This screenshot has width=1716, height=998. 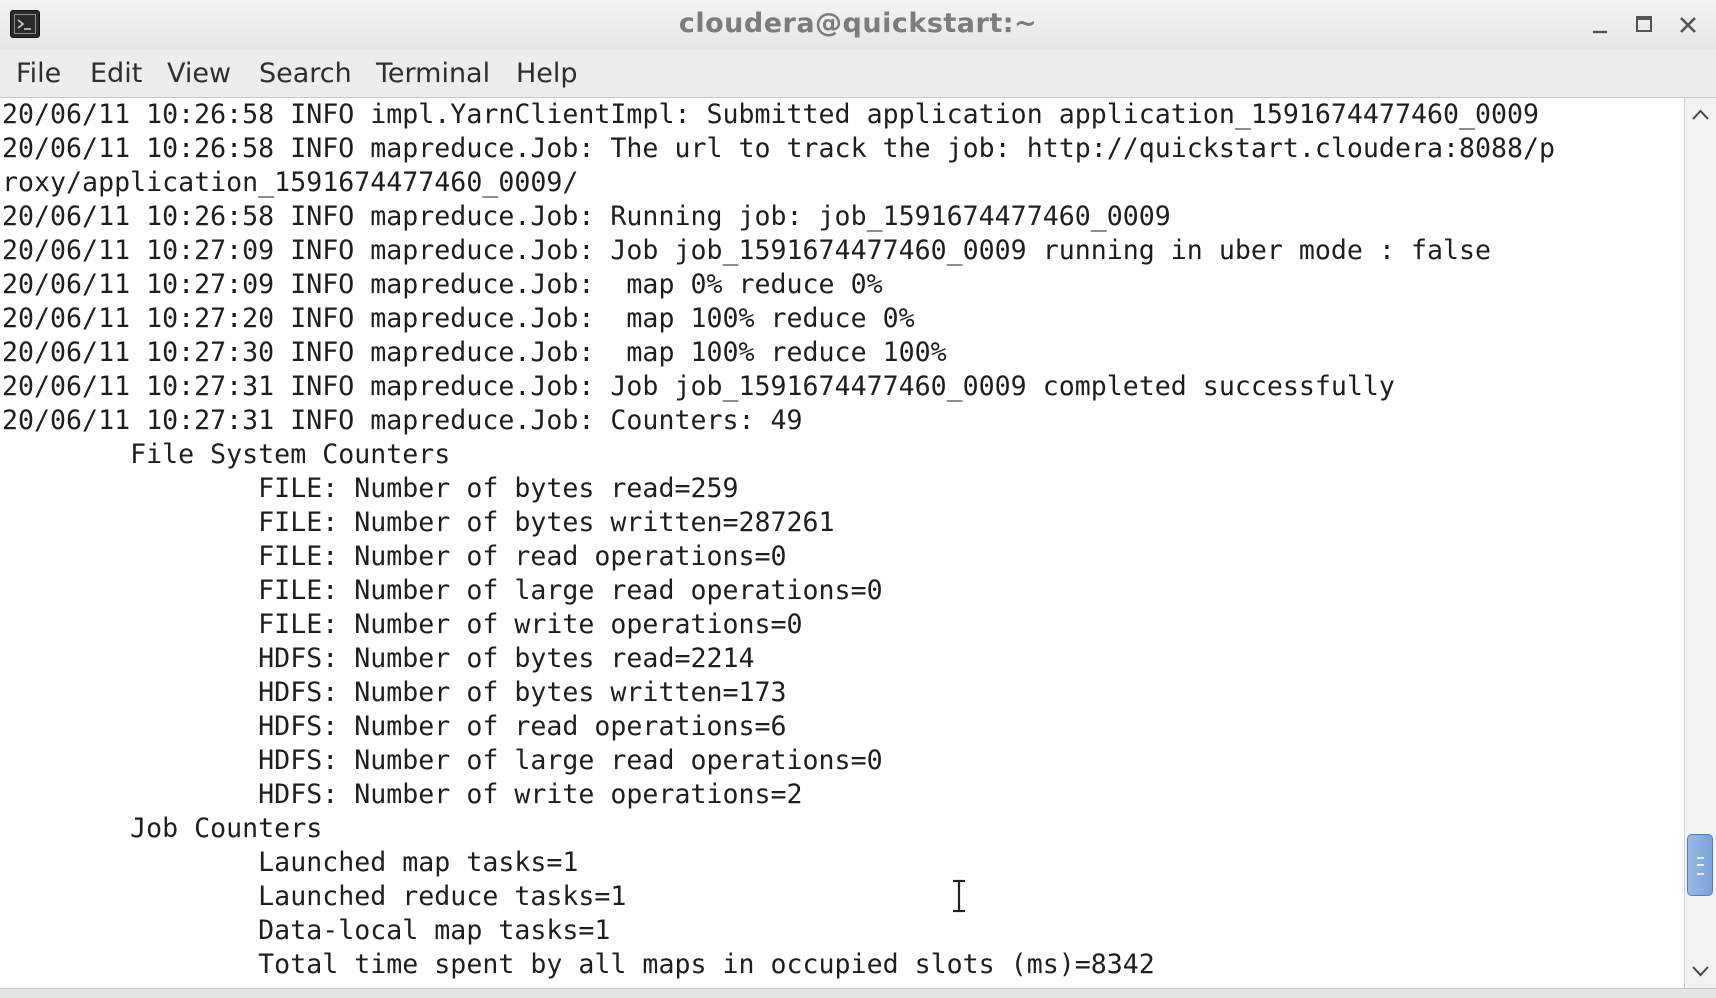 What do you see at coordinates (226, 454) in the screenshot?
I see `terminal-line: File System Counters` at bounding box center [226, 454].